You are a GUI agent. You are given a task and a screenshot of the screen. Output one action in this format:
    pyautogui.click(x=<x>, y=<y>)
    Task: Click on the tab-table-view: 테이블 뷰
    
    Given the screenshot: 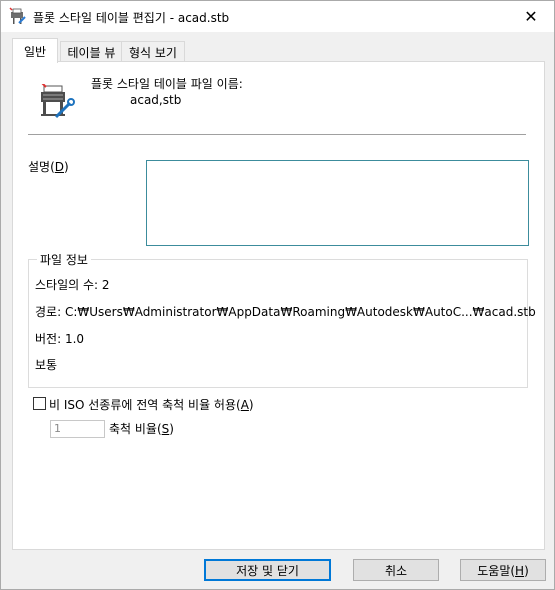 What is the action you would take?
    pyautogui.click(x=91, y=51)
    